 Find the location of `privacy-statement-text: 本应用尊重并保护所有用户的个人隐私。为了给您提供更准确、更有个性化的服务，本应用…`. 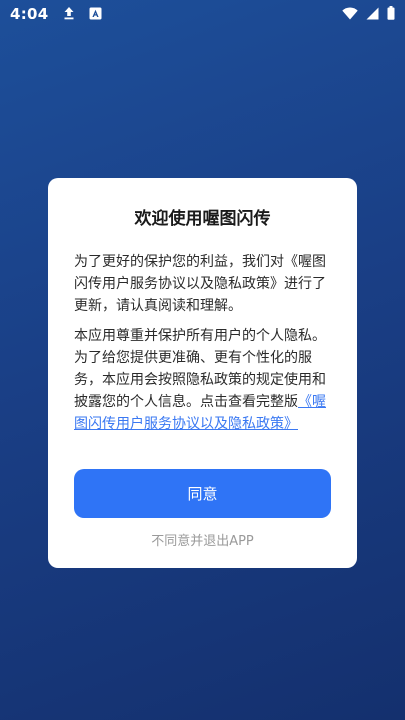

privacy-statement-text: 本应用尊重并保护所有用户的个人隐私。为了给您提供更准确、更有个性化的服务，本应用… is located at coordinates (200, 369).